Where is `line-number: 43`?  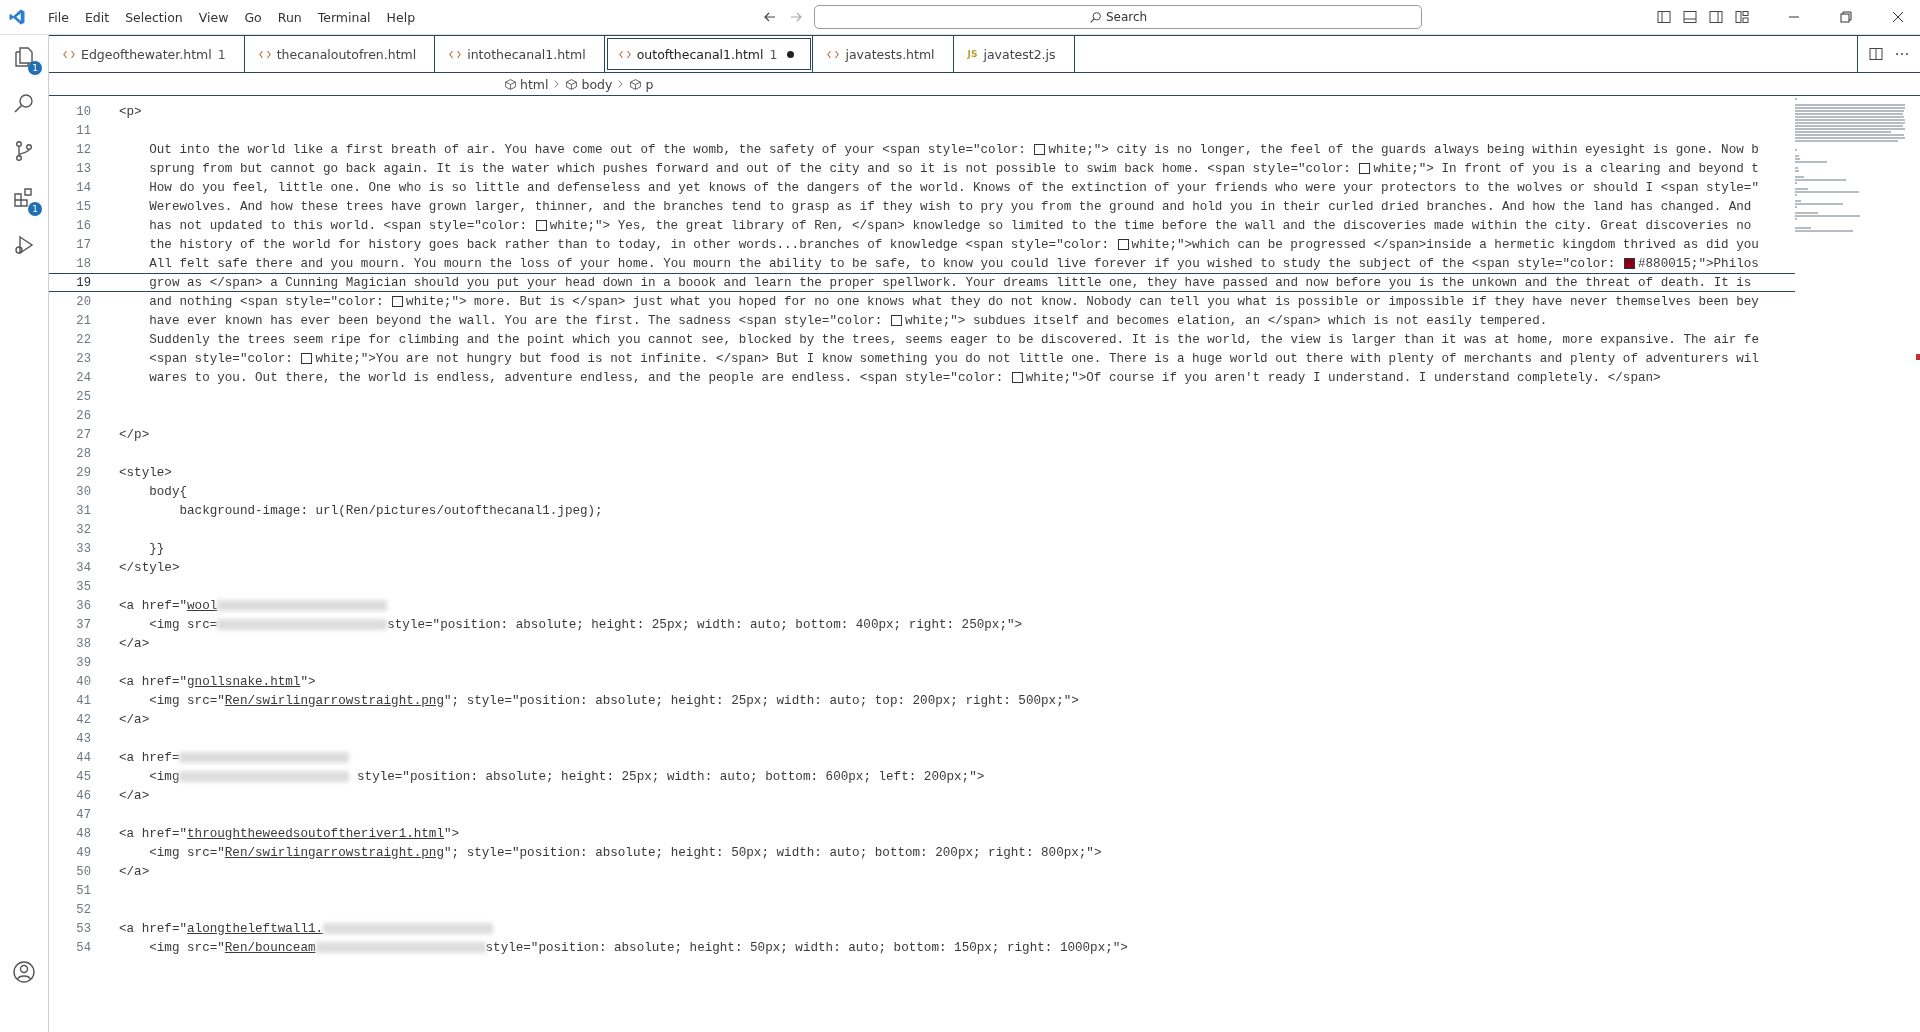
line-number: 43 is located at coordinates (83, 738).